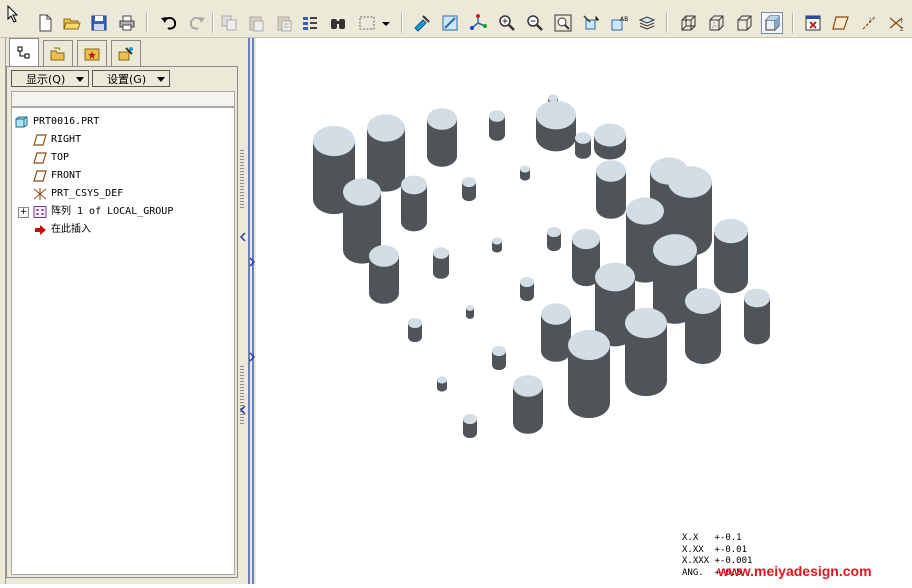 The image size is (912, 588). Describe the element at coordinates (772, 23) in the screenshot. I see `shading-icon` at that location.